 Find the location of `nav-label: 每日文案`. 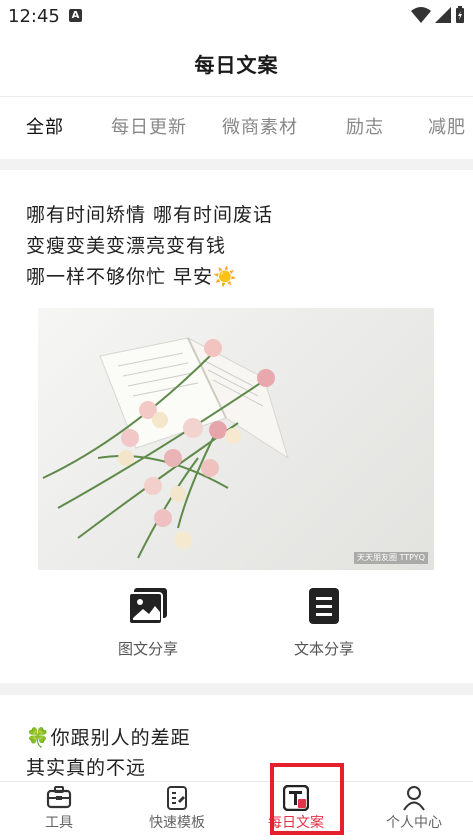

nav-label: 每日文案 is located at coordinates (296, 823).